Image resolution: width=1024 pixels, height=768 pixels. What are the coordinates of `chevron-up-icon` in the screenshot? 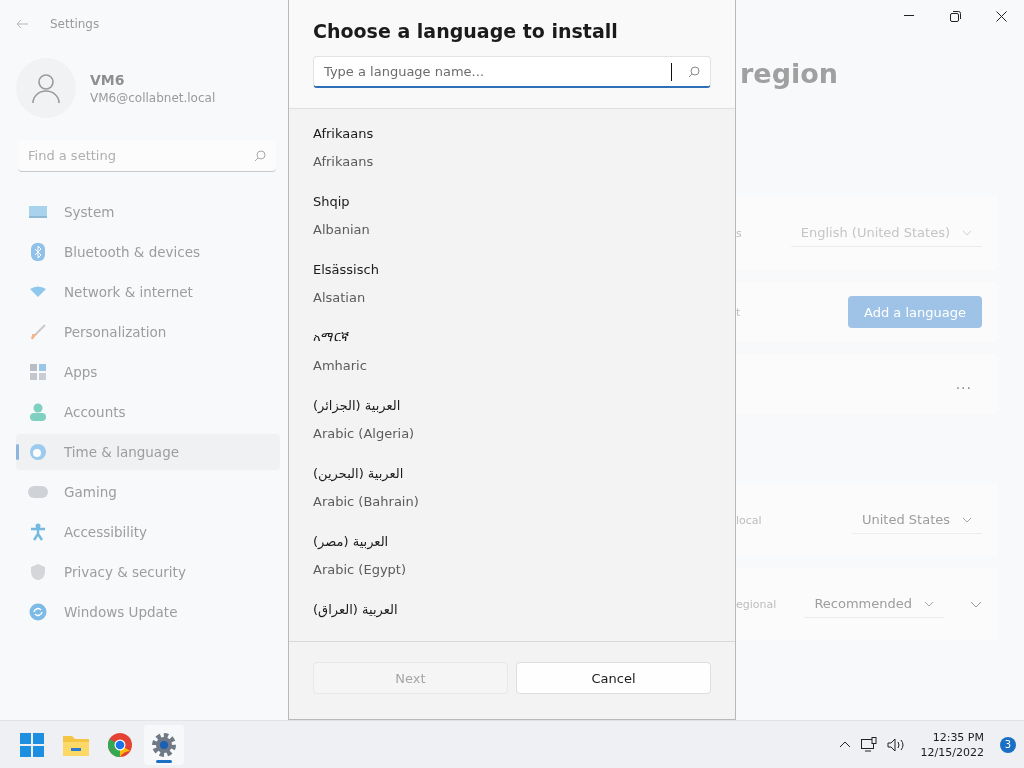 It's located at (844, 744).